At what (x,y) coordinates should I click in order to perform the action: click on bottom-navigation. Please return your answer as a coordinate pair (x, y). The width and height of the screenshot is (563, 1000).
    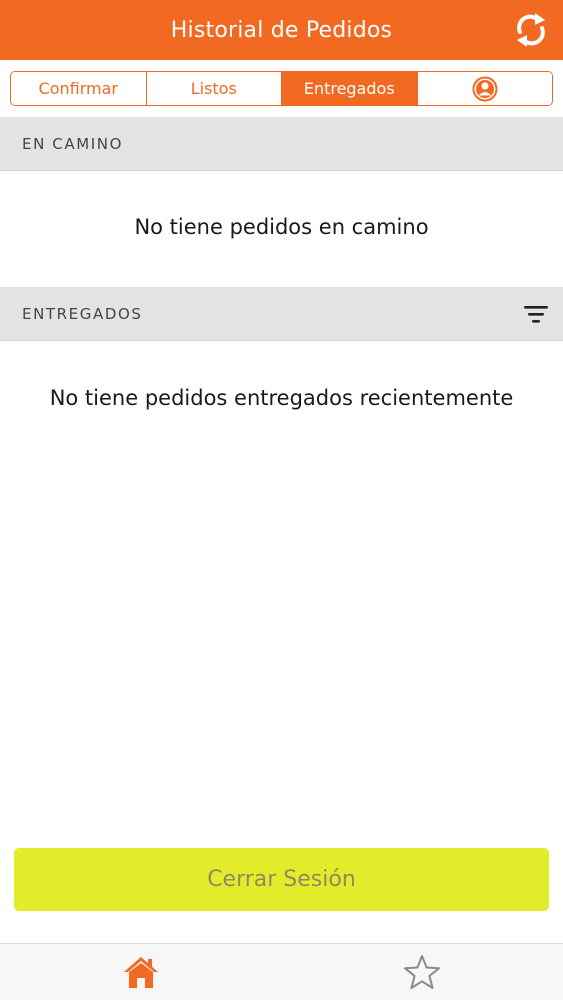
    Looking at the image, I should click on (281, 971).